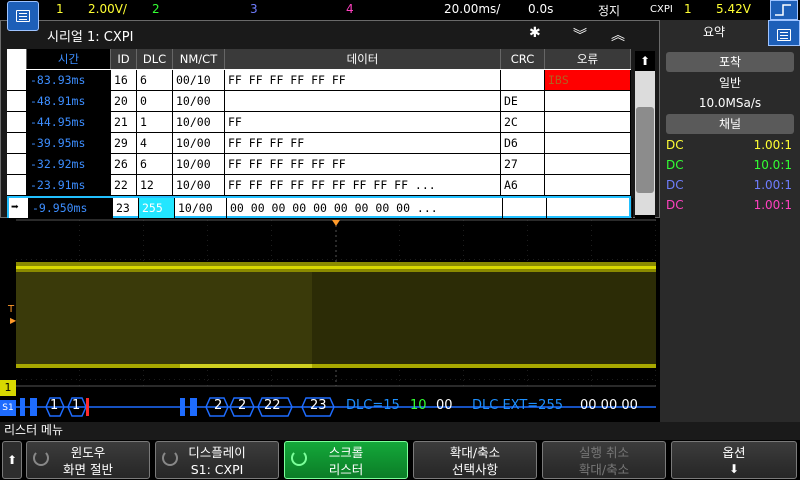  I want to click on decode-ct: 00, so click(444, 405).